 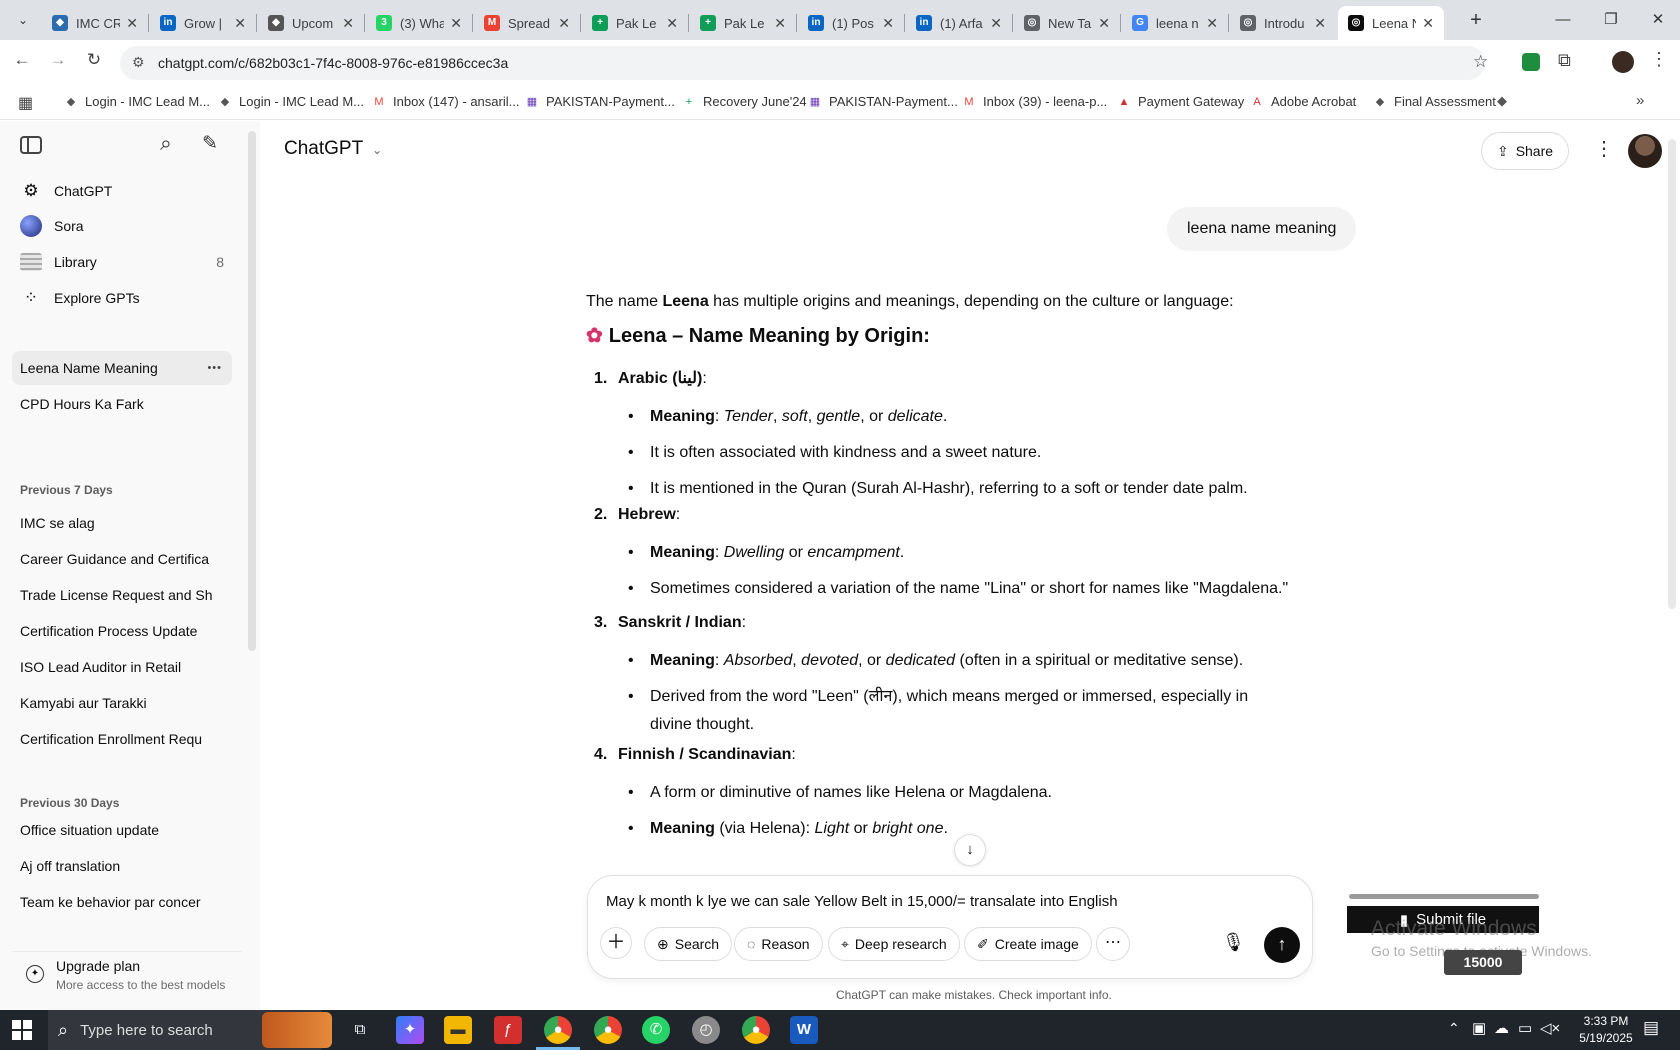 What do you see at coordinates (970, 850) in the screenshot?
I see `scroll-down-button: ↓` at bounding box center [970, 850].